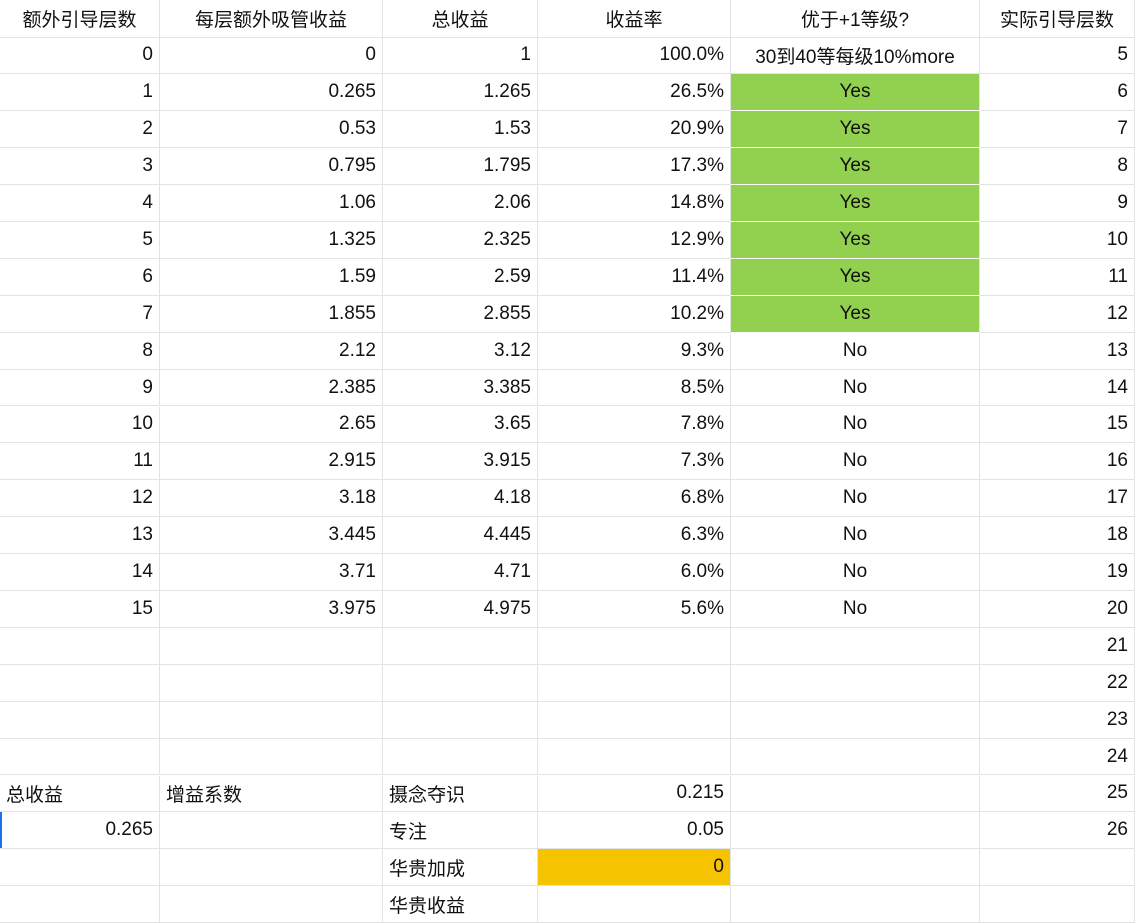 The width and height of the screenshot is (1135, 923). Describe the element at coordinates (271, 499) in the screenshot. I see `sheet-cell: 3.18` at that location.